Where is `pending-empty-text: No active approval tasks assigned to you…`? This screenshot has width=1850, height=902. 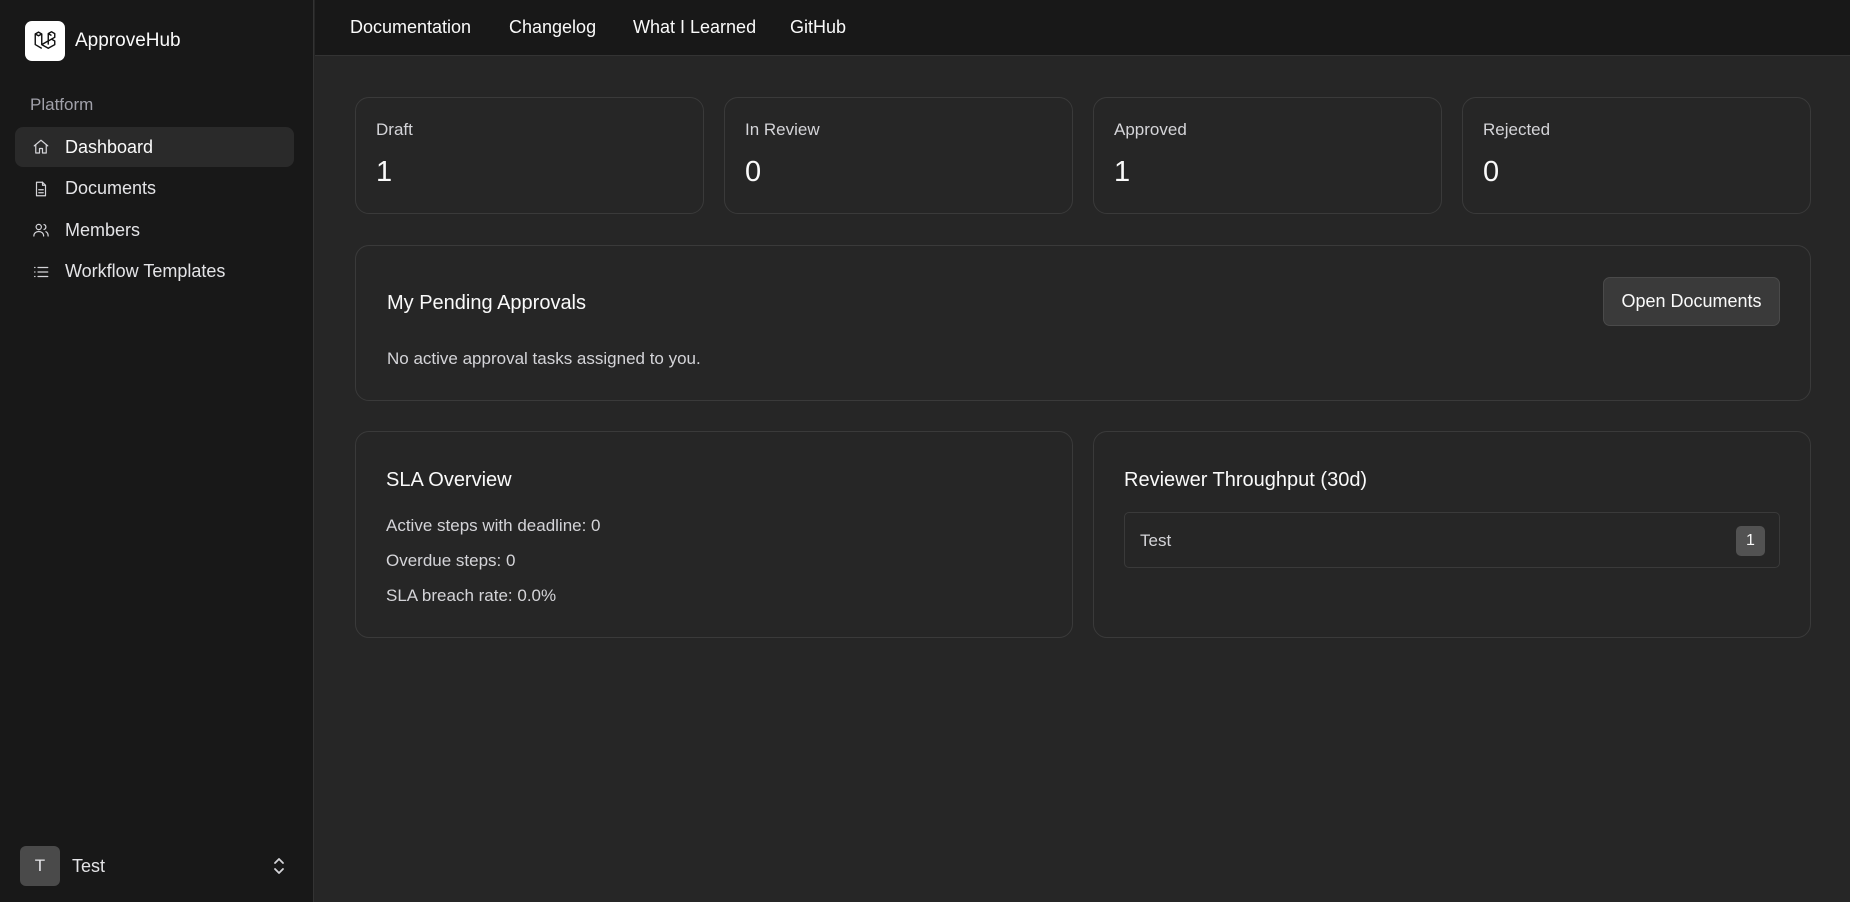 pending-empty-text: No active approval tasks assigned to you… is located at coordinates (544, 358).